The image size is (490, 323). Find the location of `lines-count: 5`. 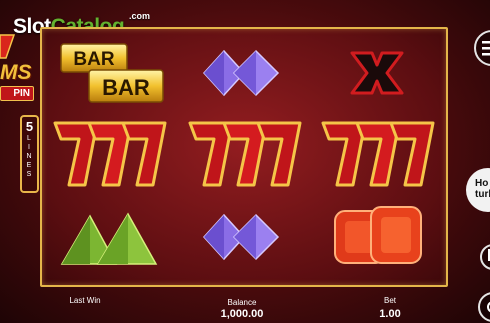

lines-count: 5 is located at coordinates (29, 126).